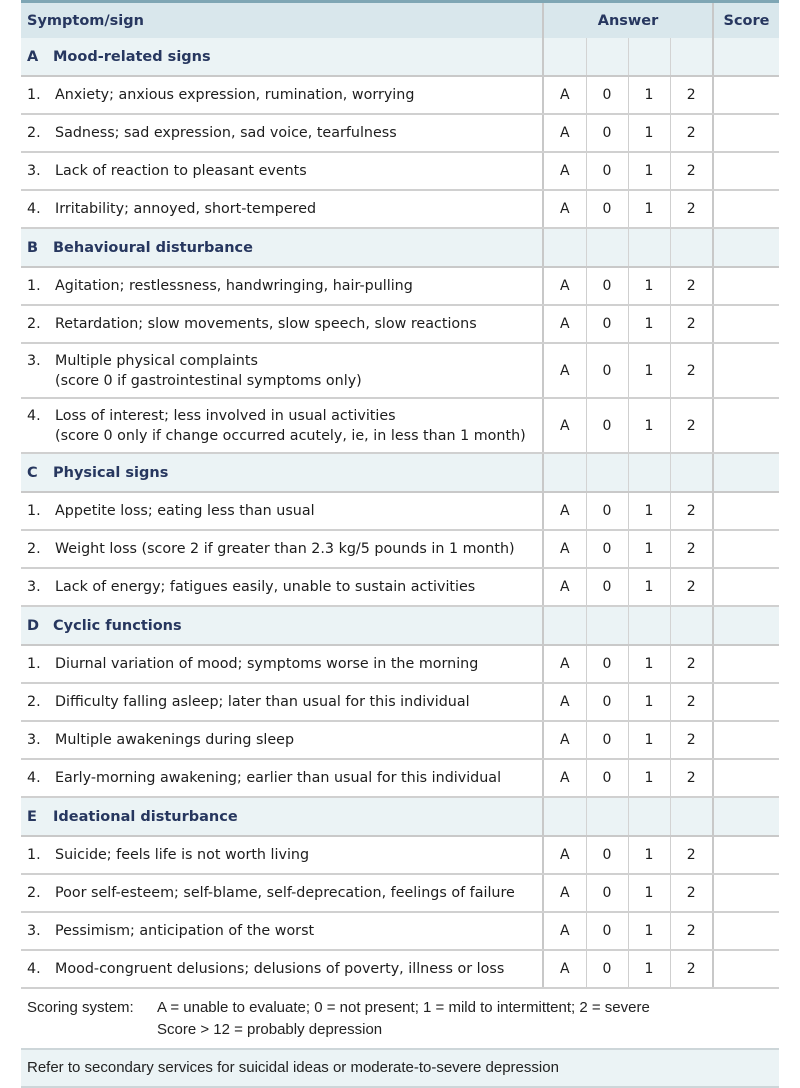 The height and width of the screenshot is (1088, 800). Describe the element at coordinates (295, 511) in the screenshot. I see `symptom-description: Appetite loss; eating less than usual` at that location.